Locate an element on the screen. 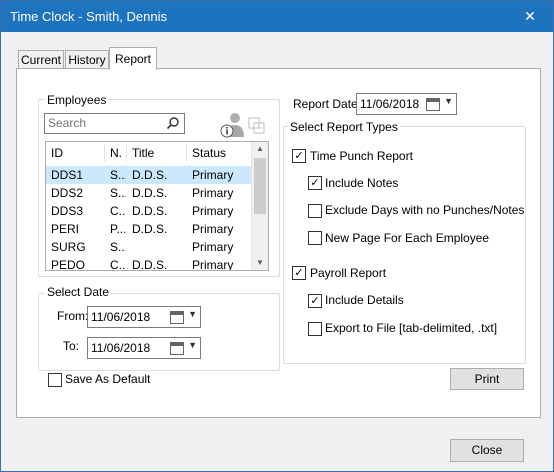  grid-header: ID N. Title Status is located at coordinates (149, 153).